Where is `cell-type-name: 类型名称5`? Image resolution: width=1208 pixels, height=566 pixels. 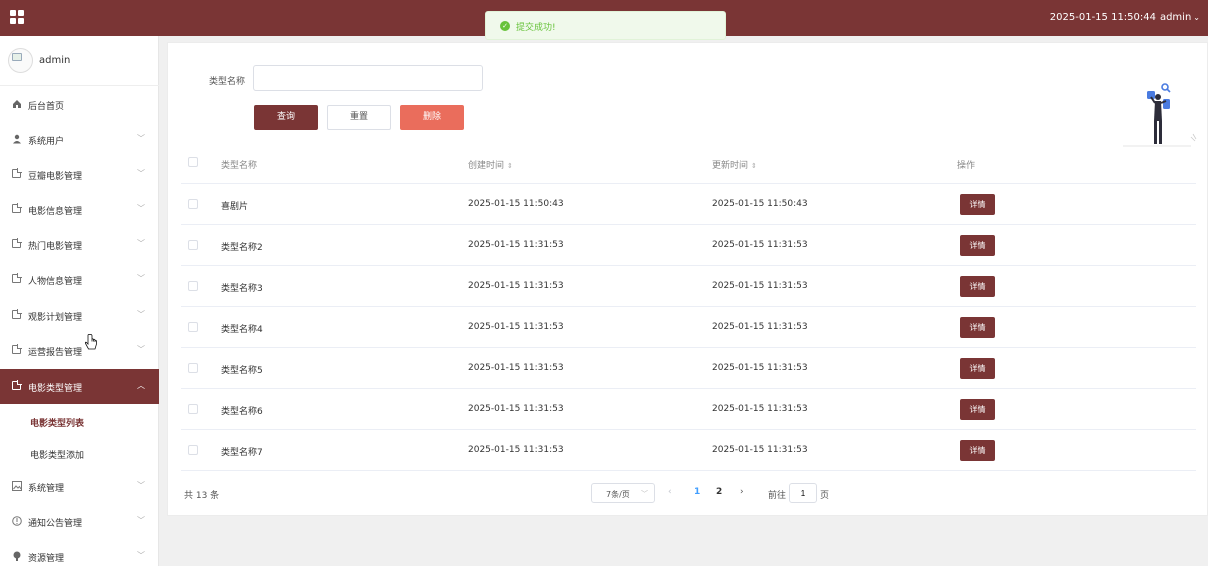 cell-type-name: 类型名称5 is located at coordinates (242, 371).